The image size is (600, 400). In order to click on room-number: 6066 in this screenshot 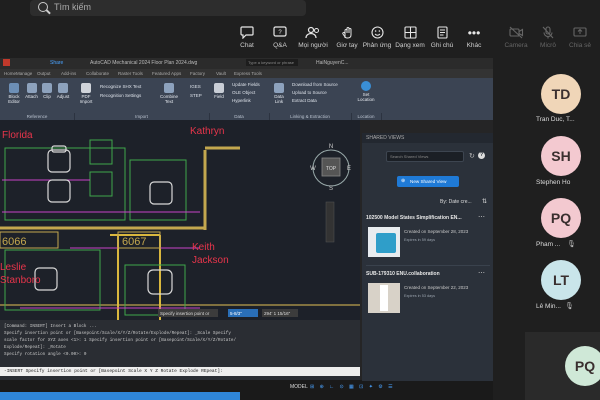, I will do `click(14, 242)`.